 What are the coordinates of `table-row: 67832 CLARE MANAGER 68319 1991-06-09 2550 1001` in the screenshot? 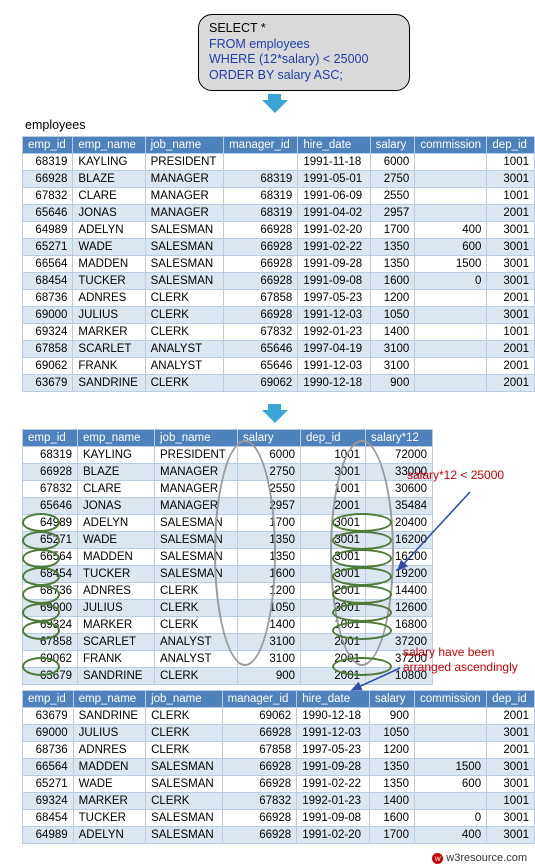 It's located at (278, 196).